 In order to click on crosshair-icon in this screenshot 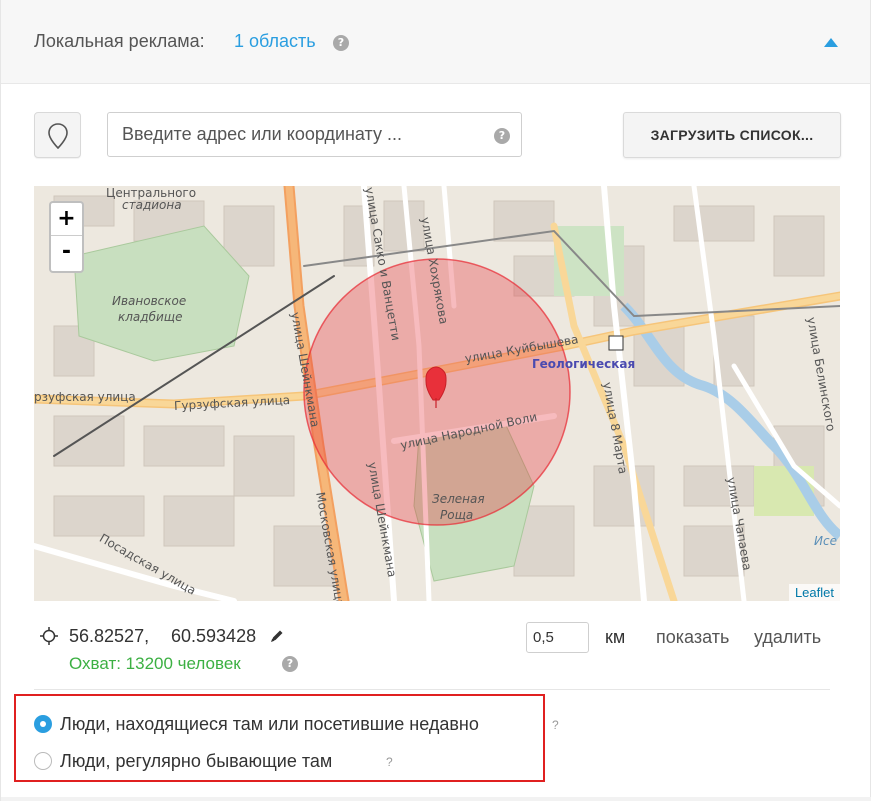, I will do `click(49, 636)`.